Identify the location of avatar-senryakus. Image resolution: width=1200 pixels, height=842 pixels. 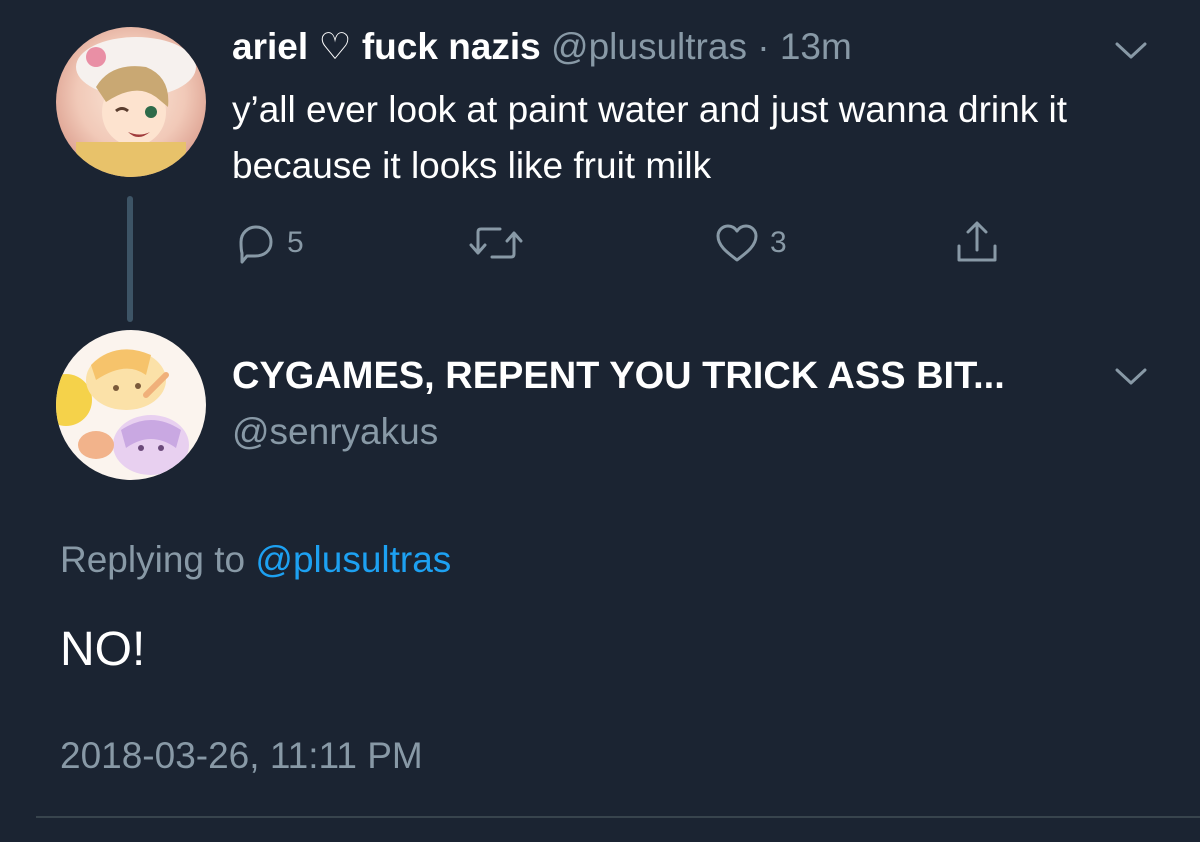
(131, 405).